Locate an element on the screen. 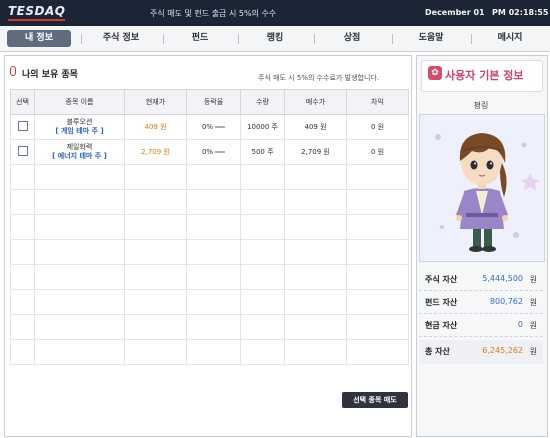 This screenshot has width=550, height=438. quantity: 500 주 is located at coordinates (262, 152).